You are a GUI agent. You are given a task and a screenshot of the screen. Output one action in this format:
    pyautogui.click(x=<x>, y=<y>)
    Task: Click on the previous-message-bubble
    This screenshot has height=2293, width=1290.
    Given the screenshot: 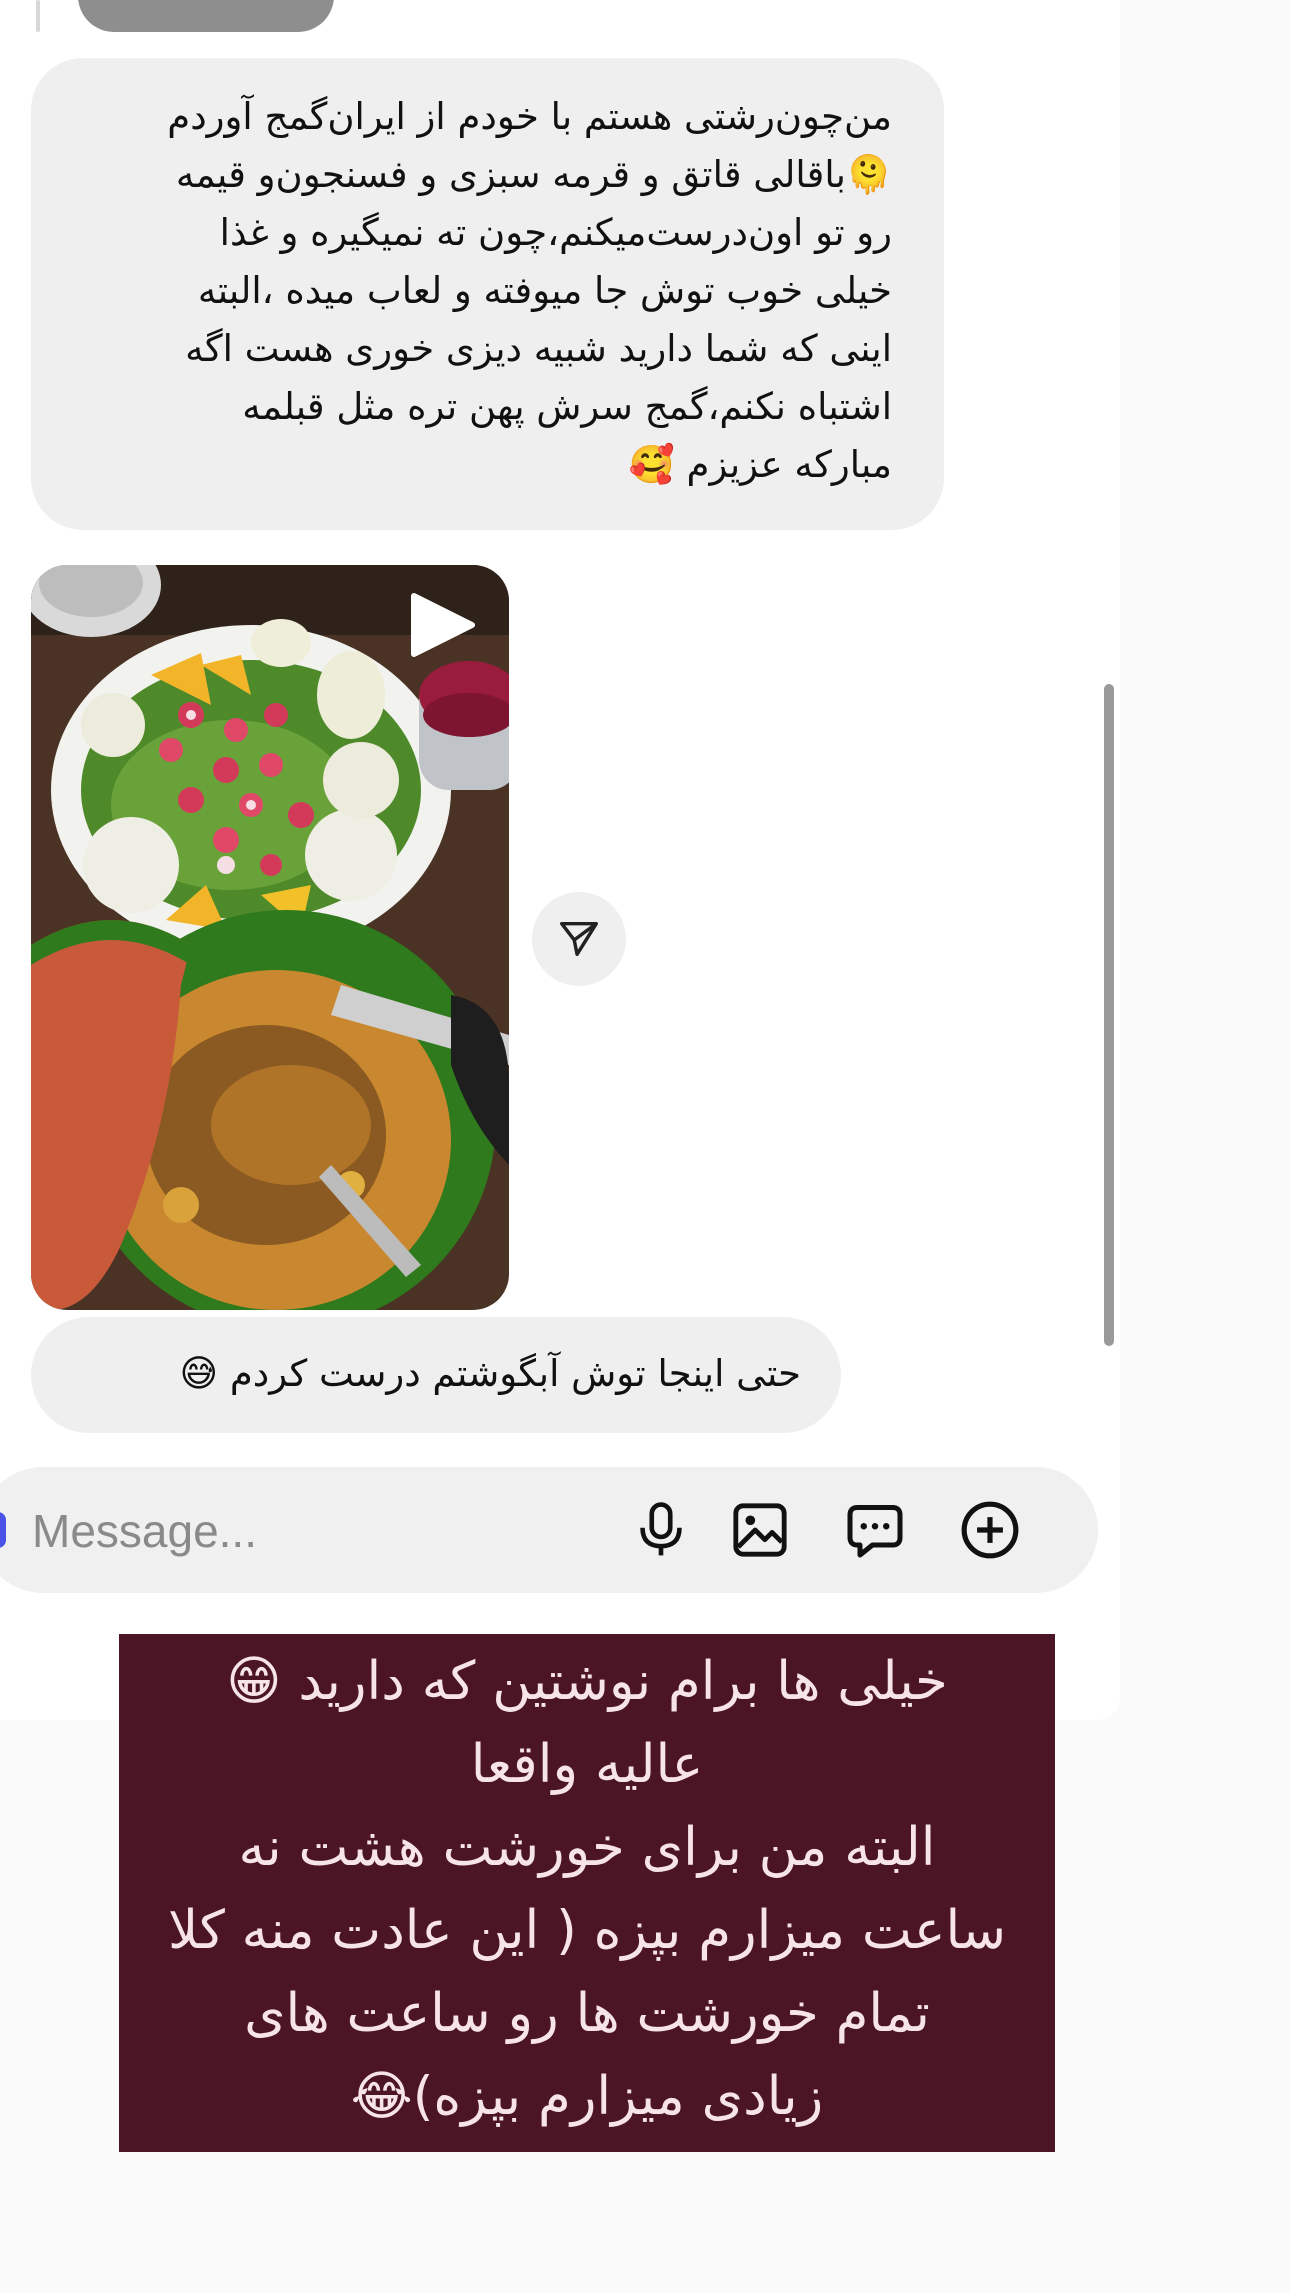 What is the action you would take?
    pyautogui.click(x=206, y=16)
    